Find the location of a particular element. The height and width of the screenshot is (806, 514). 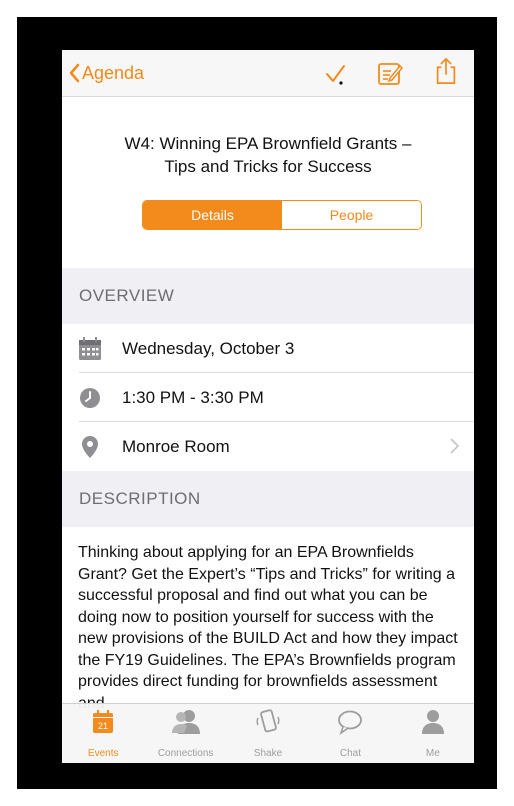

calendar-day-number: 21 is located at coordinates (103, 726).